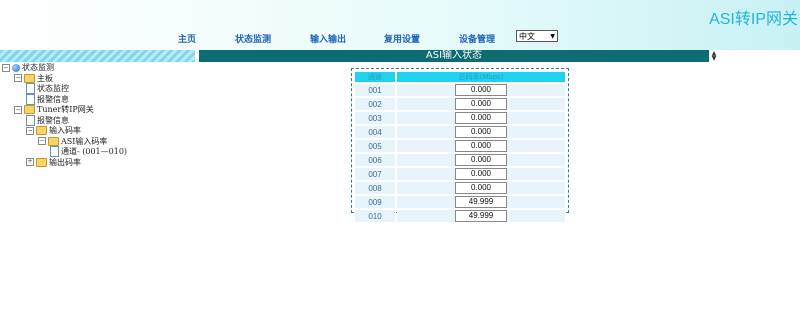 Image resolution: width=800 pixels, height=314 pixels. What do you see at coordinates (30, 162) in the screenshot?
I see `expand-icon: +` at bounding box center [30, 162].